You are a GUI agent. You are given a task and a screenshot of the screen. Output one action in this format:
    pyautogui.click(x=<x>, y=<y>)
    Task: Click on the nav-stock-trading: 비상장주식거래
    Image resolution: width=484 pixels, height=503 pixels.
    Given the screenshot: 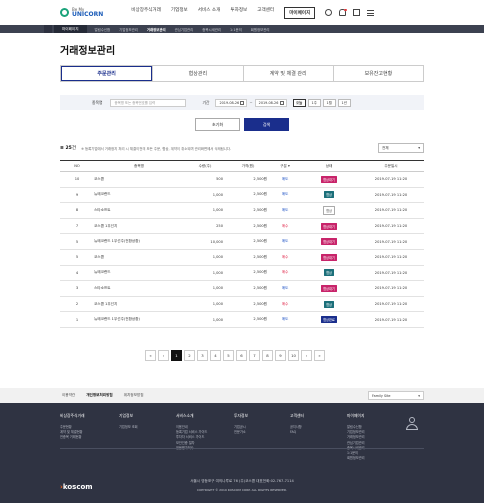 What is the action you would take?
    pyautogui.click(x=146, y=13)
    